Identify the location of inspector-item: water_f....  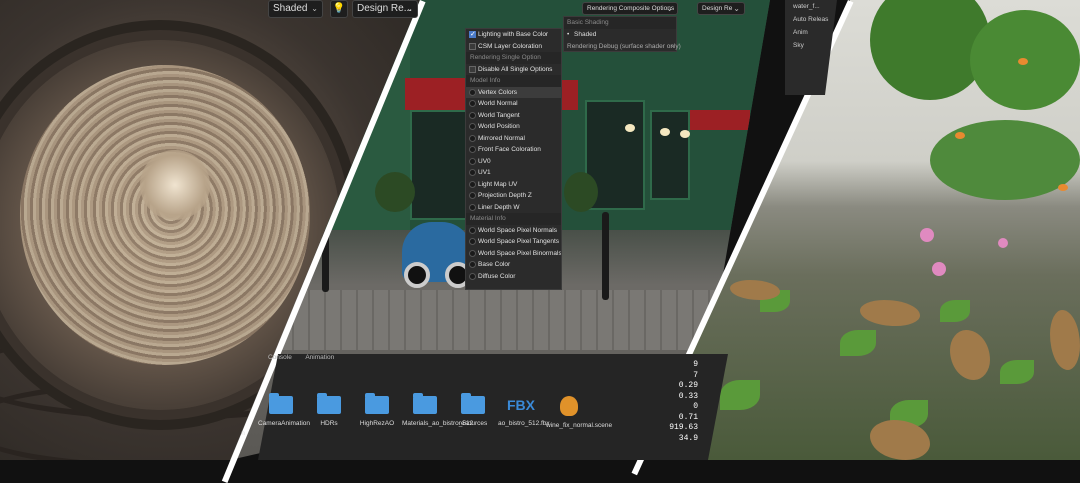
(811, 6).